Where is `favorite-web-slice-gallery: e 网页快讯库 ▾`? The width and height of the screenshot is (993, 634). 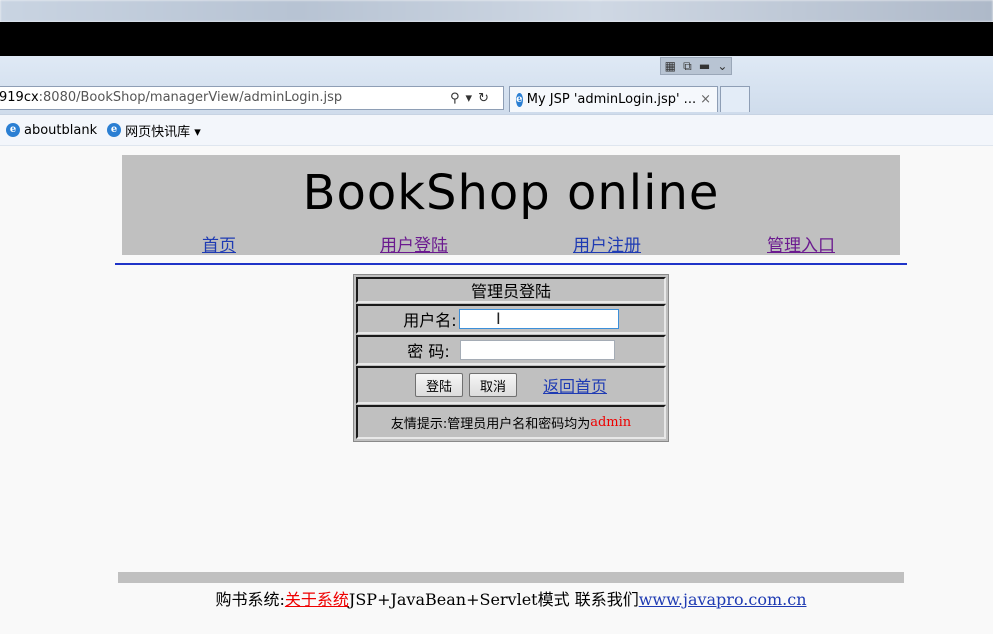 favorite-web-slice-gallery: e 网页快讯库 ▾ is located at coordinates (154, 130).